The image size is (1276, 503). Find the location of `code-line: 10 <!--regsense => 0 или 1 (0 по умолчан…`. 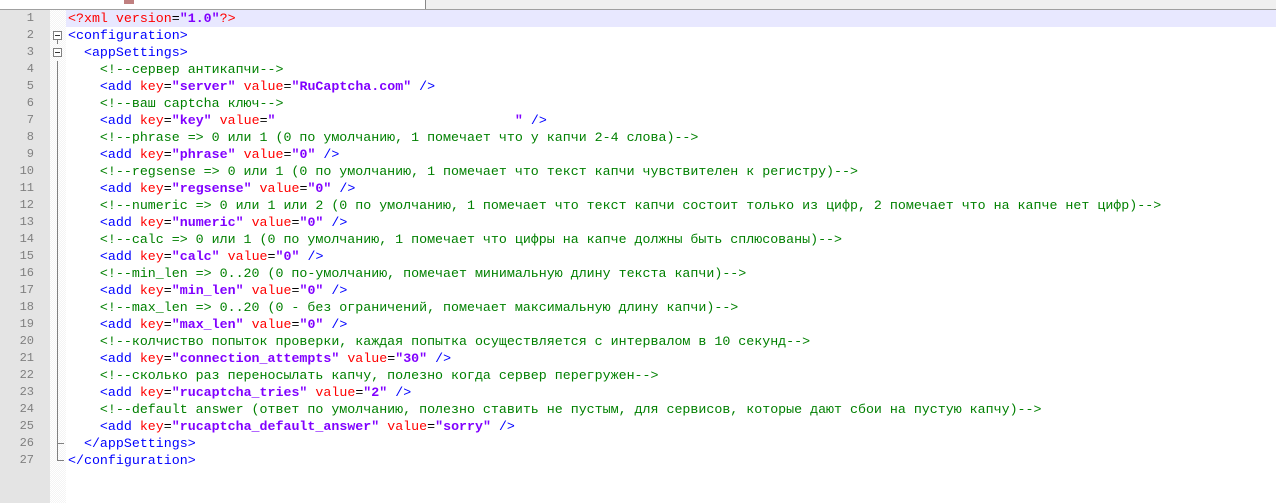

code-line: 10 <!--regsense => 0 или 1 (0 по умолчан… is located at coordinates (638, 171).